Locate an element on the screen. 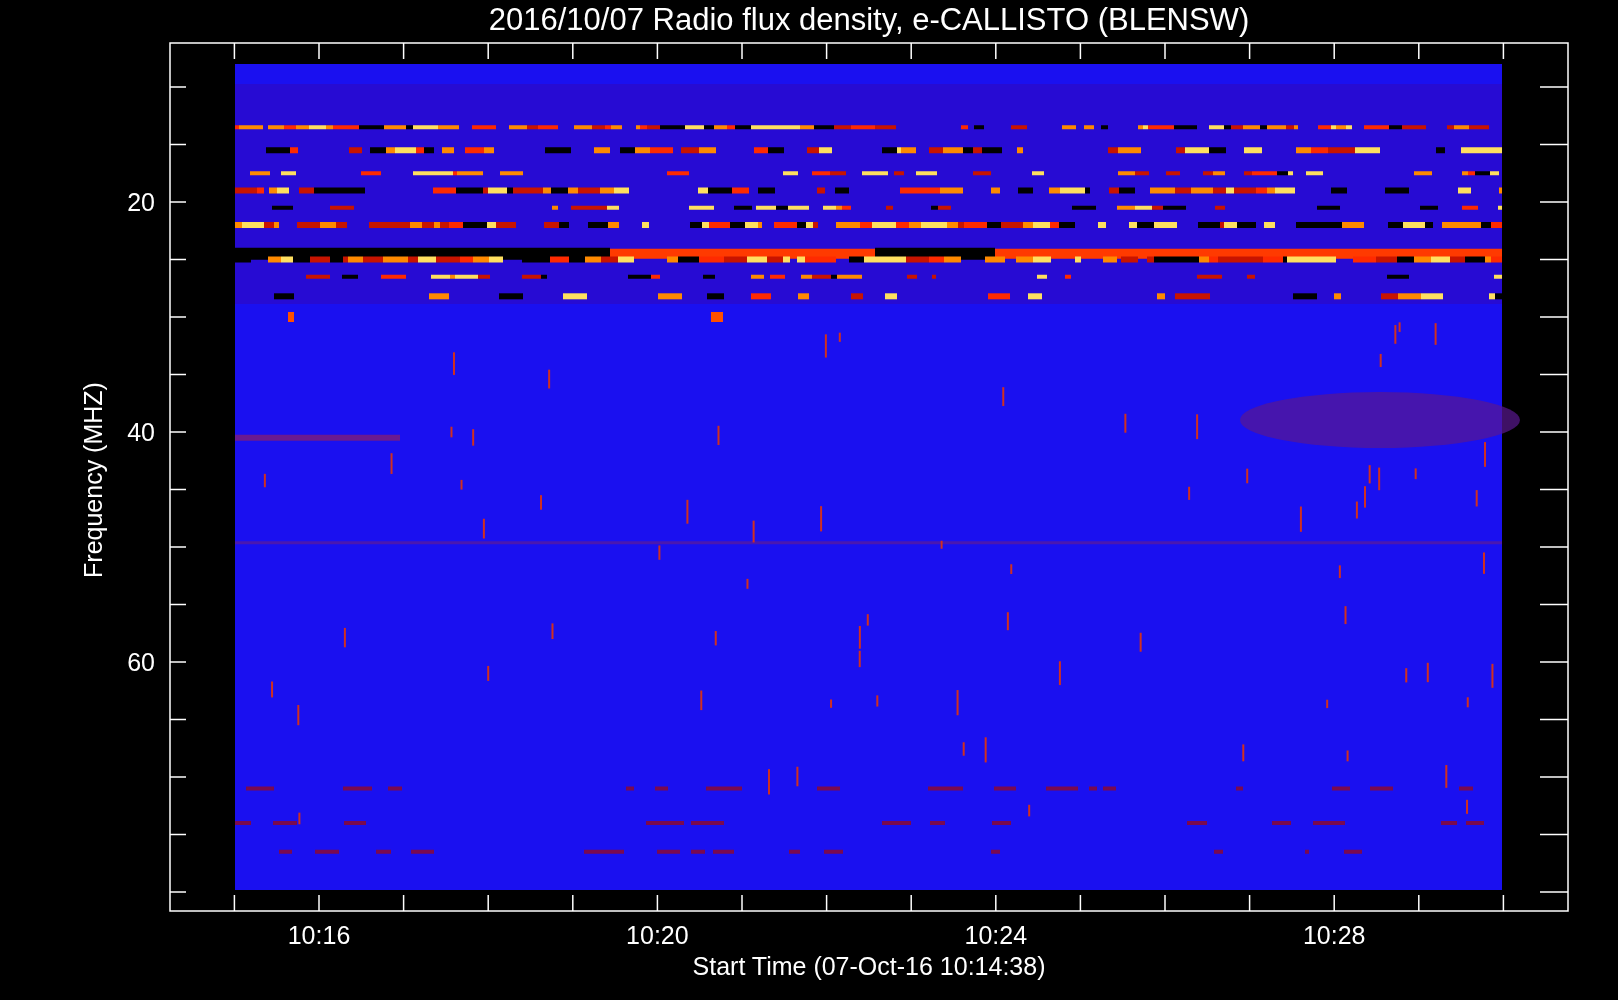 This screenshot has height=1000, width=1618. tick-label: 10:16 is located at coordinates (319, 935).